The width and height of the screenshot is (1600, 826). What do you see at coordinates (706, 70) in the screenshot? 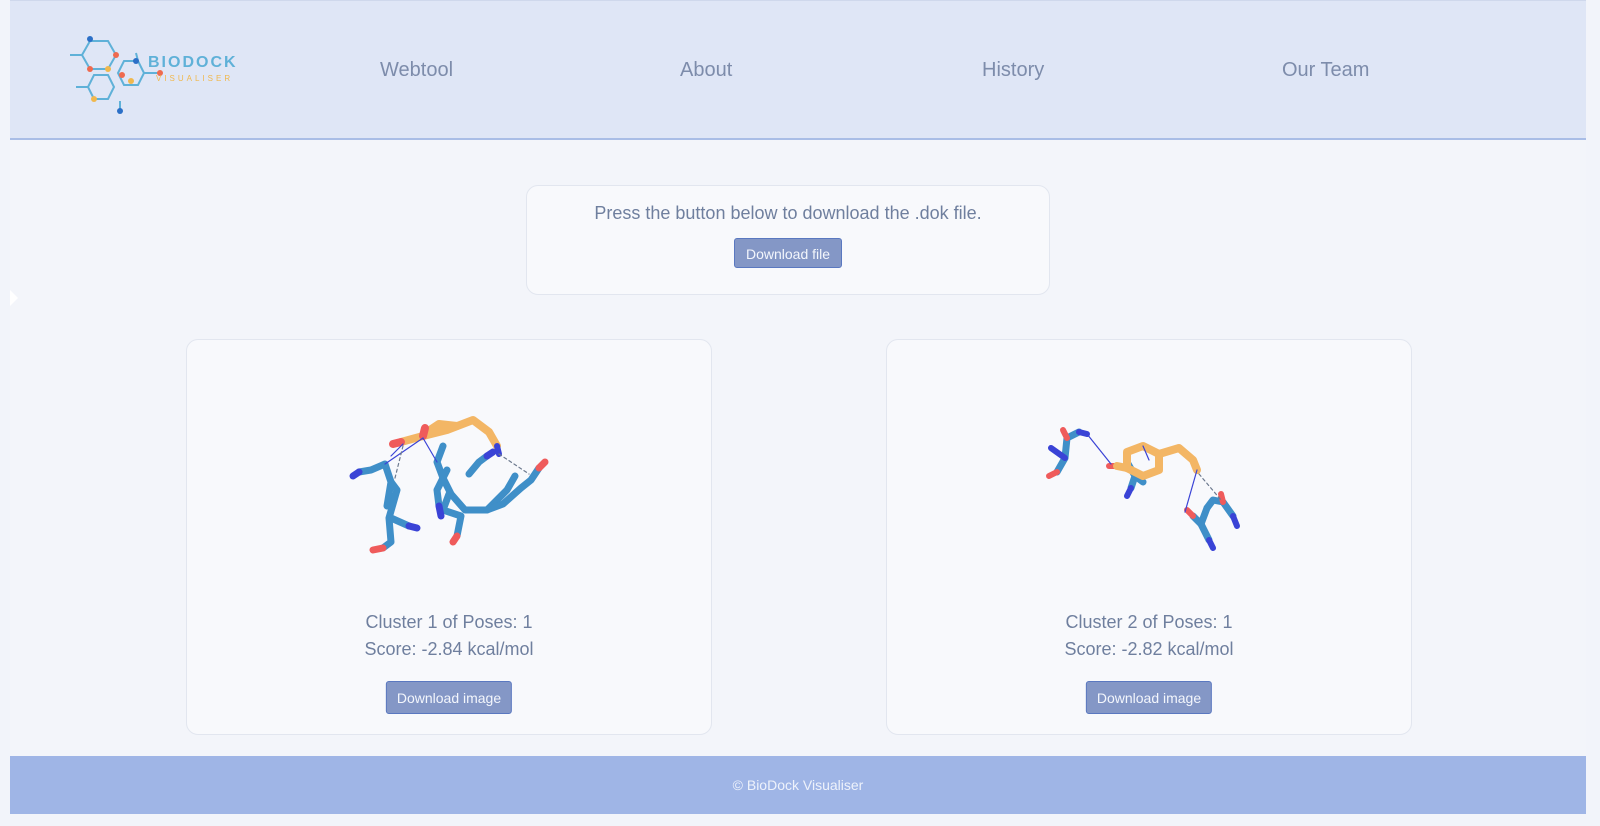
I see `nav-about: About` at bounding box center [706, 70].